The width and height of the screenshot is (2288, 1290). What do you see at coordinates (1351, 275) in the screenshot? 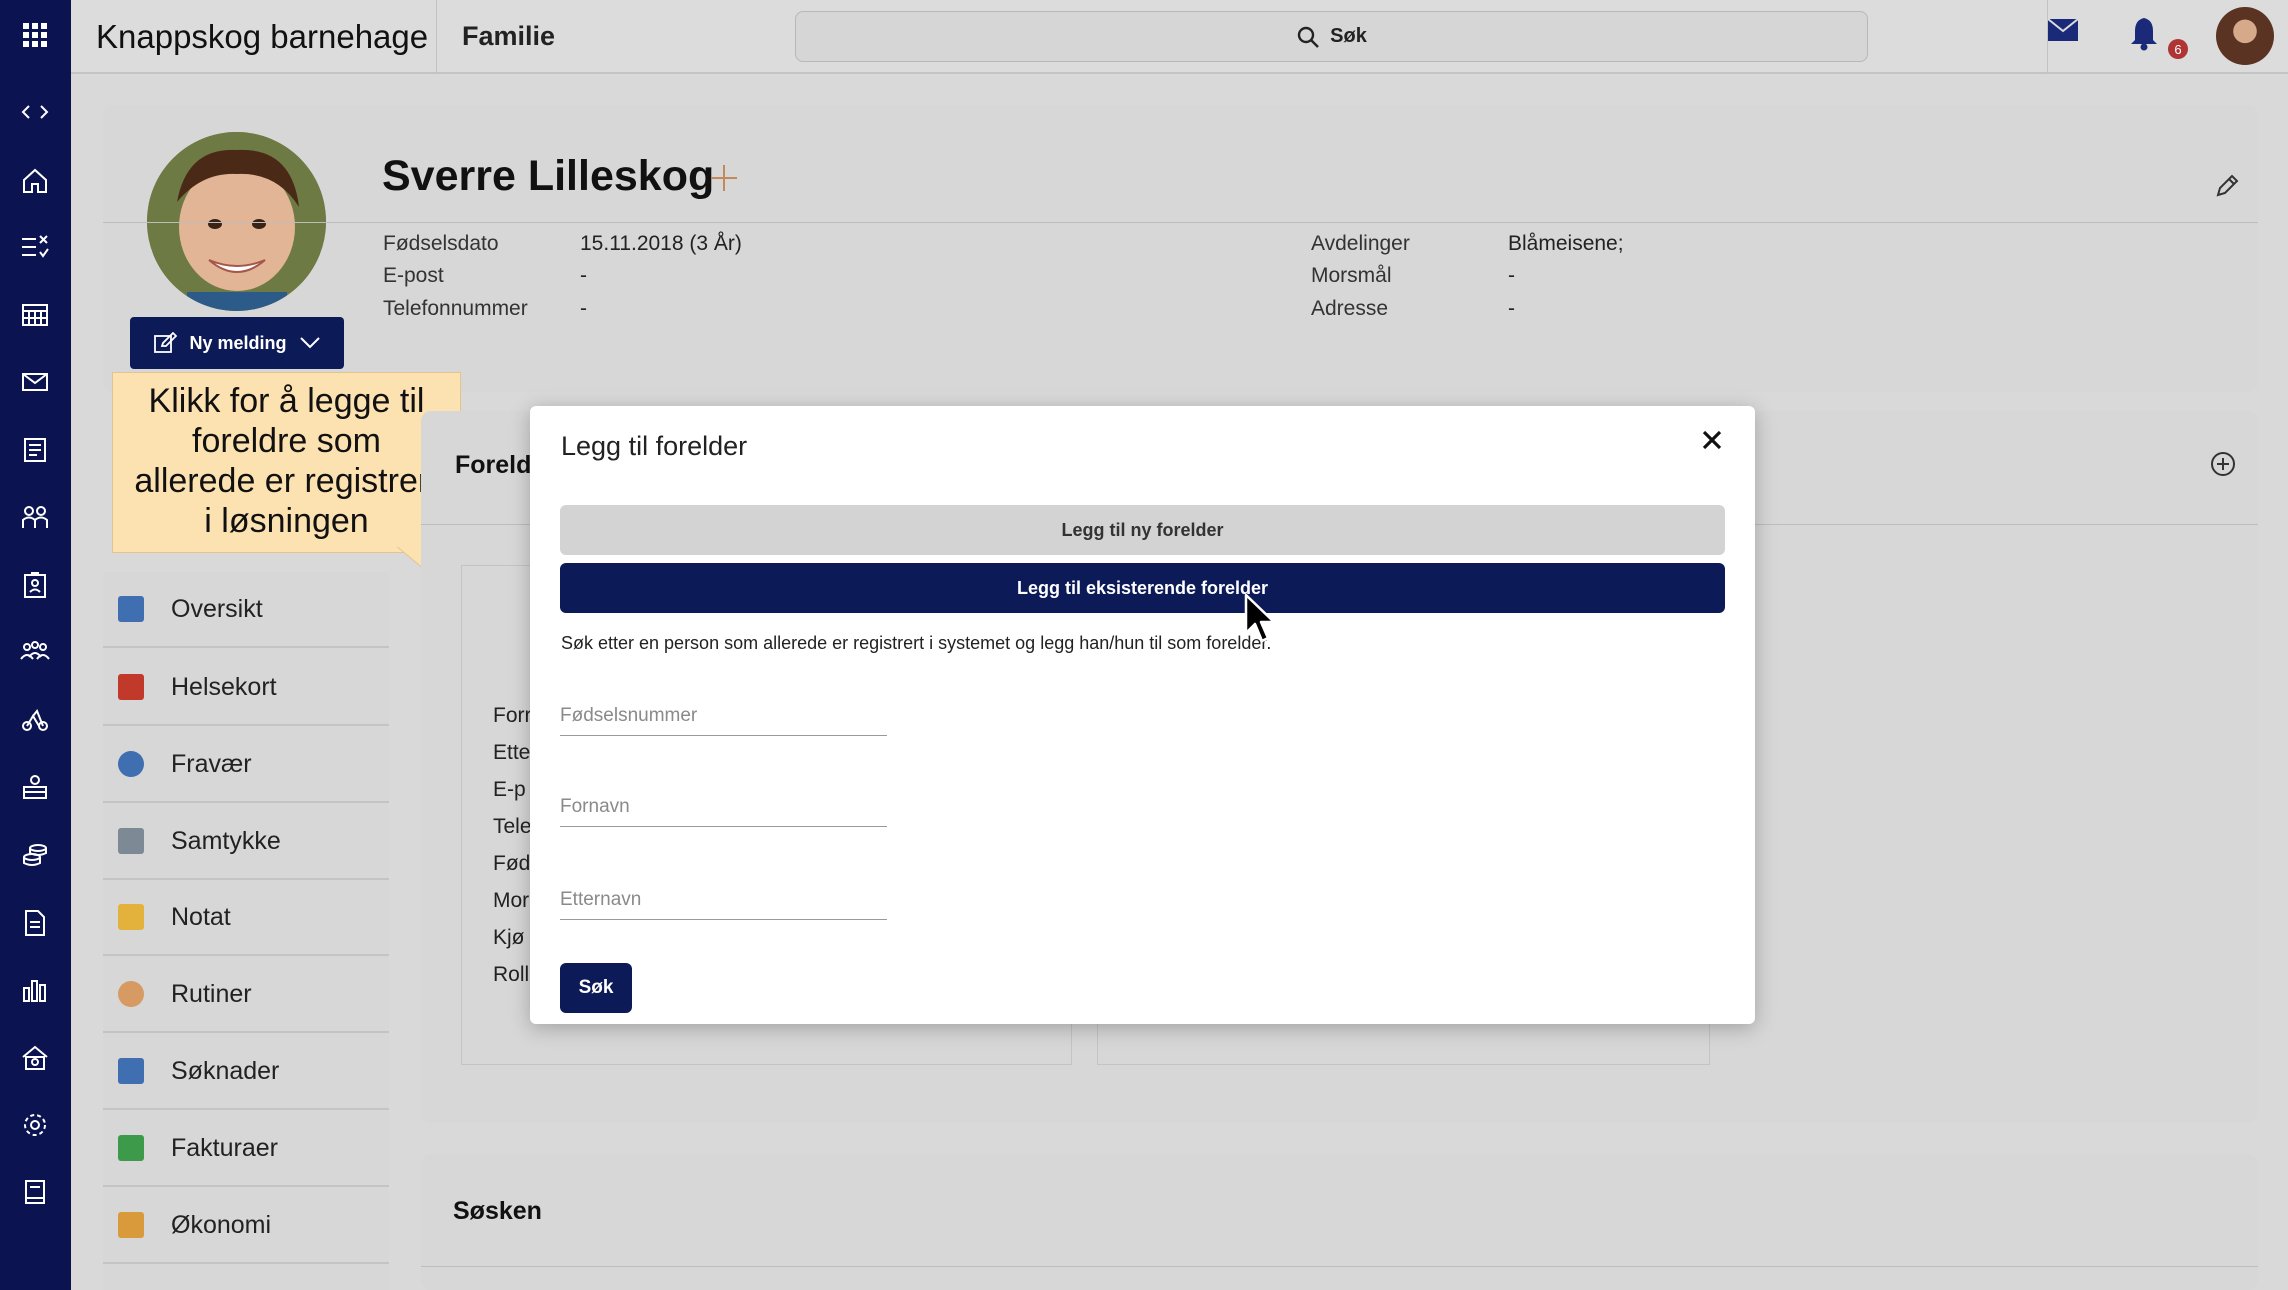
I see `mother-tongue-label: Morsmål` at bounding box center [1351, 275].